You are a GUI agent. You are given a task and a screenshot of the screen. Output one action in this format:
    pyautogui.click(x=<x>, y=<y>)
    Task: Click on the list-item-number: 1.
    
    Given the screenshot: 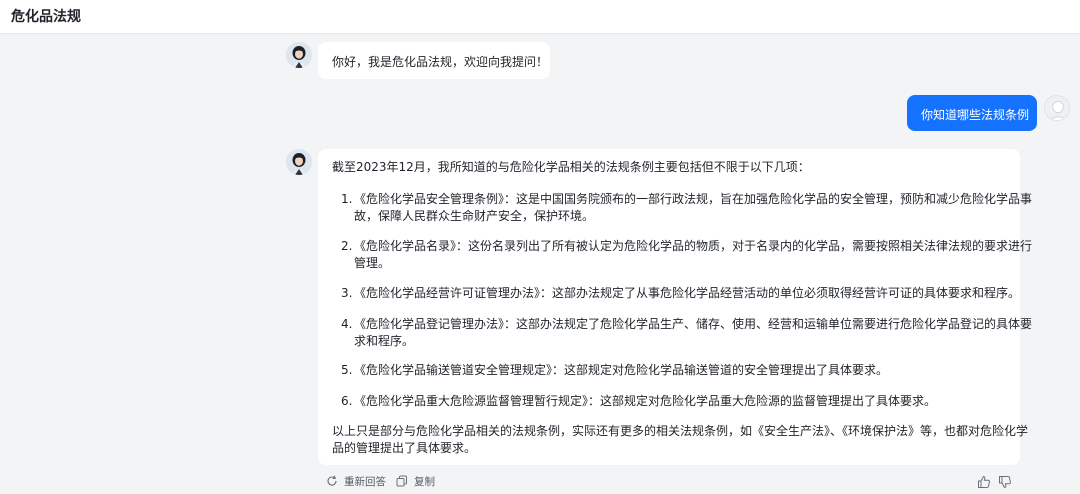 What is the action you would take?
    pyautogui.click(x=347, y=199)
    